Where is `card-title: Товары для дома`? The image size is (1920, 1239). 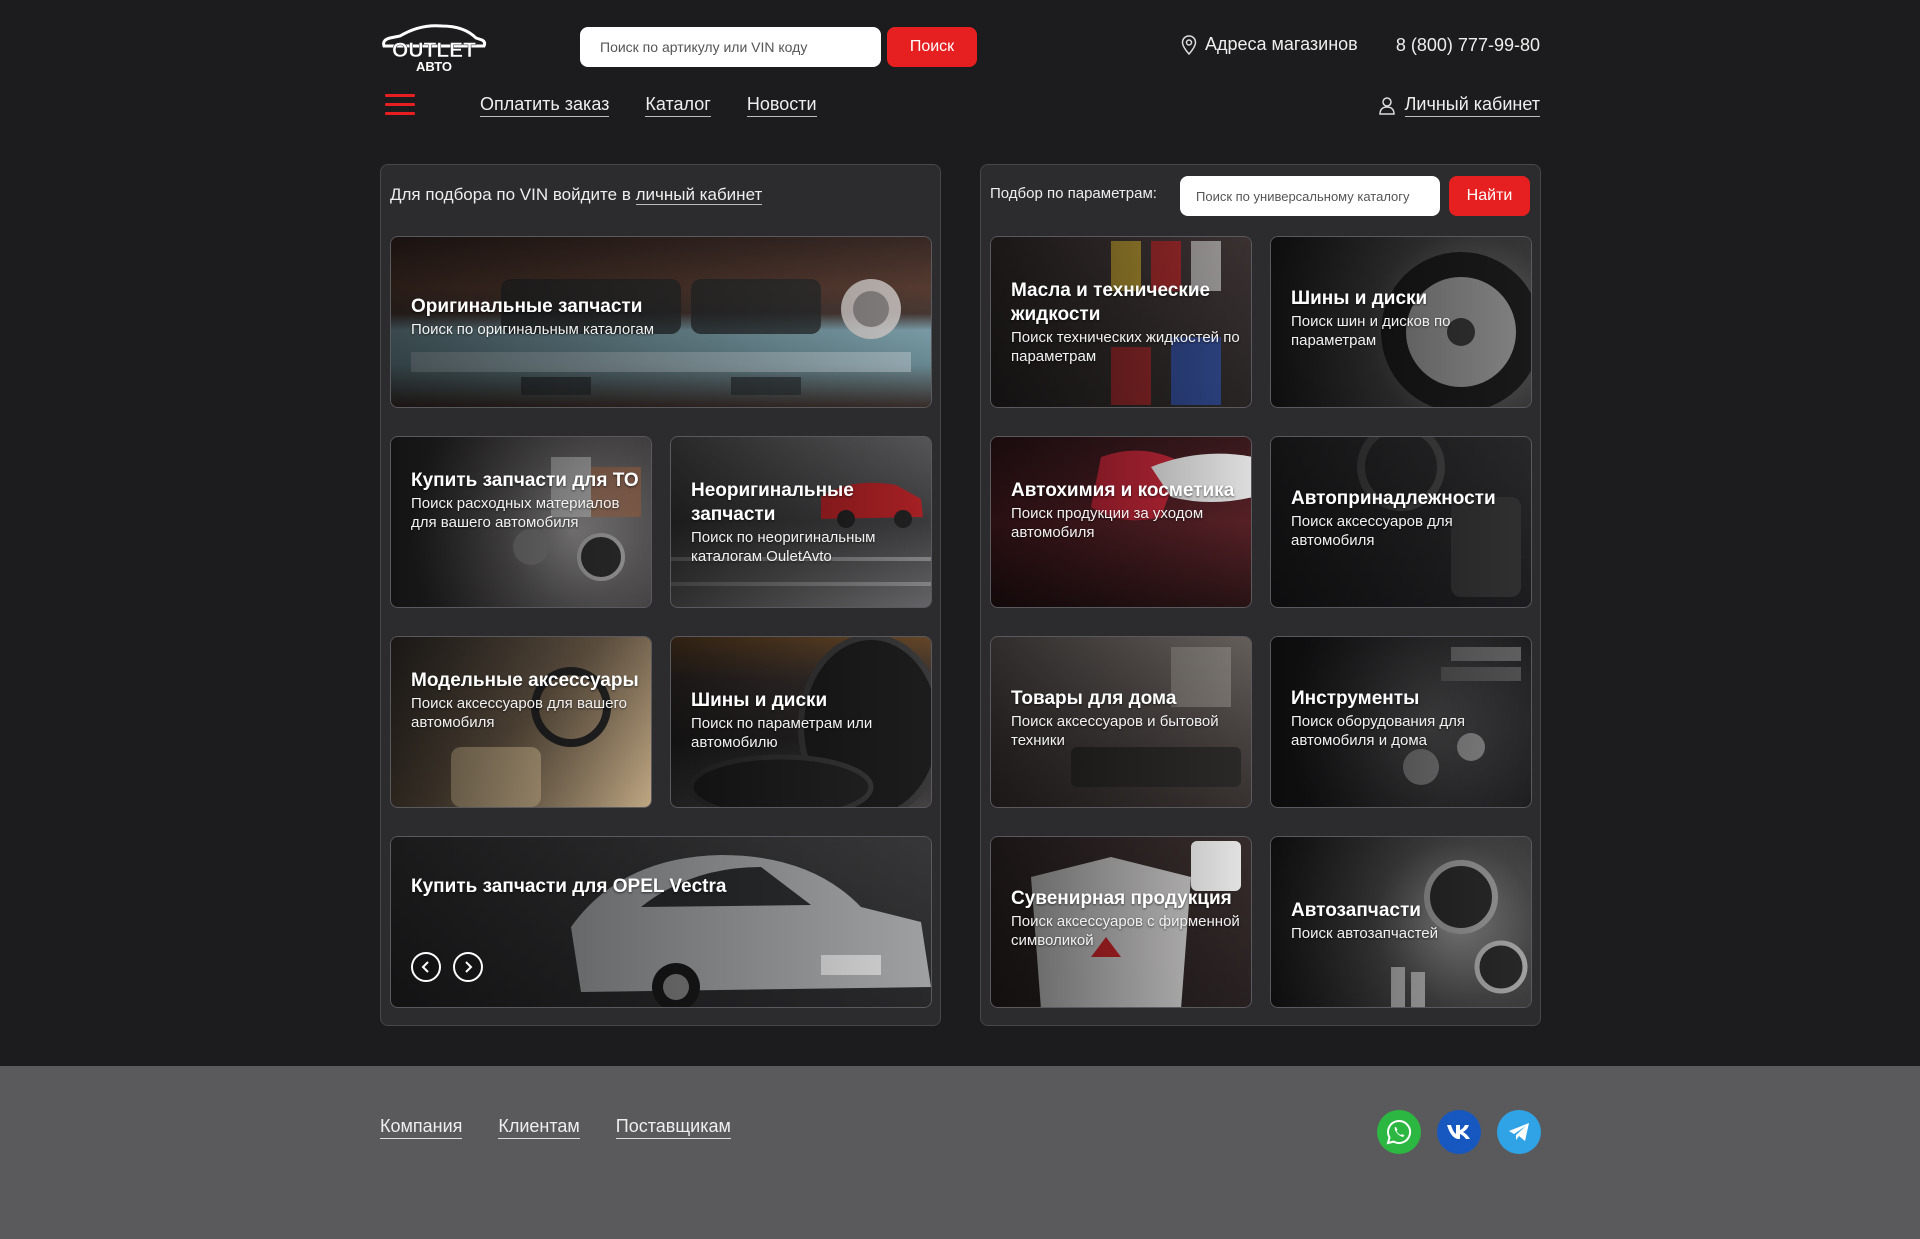
card-title: Товары для дома is located at coordinates (1094, 698).